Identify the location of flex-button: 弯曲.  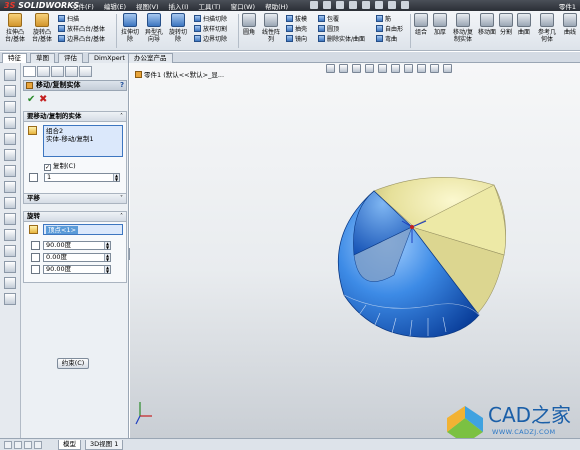
(386, 39).